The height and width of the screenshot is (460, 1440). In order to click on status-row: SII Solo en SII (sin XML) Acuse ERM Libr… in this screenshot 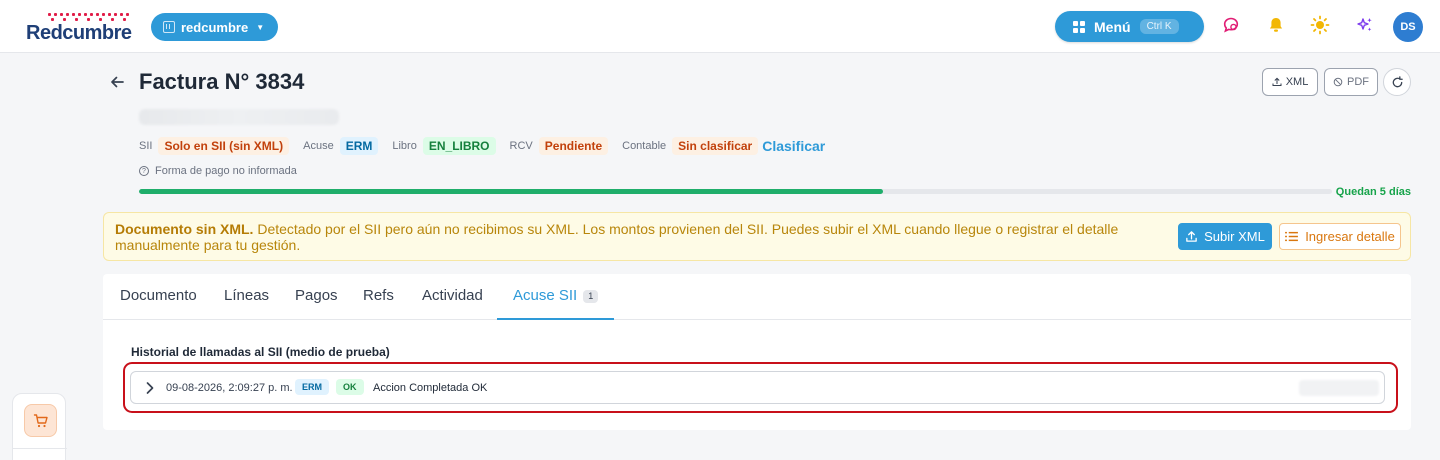, I will do `click(482, 146)`.